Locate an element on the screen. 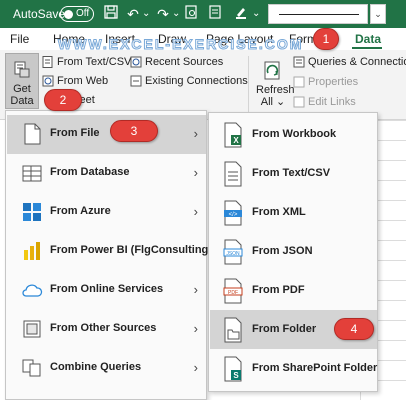  autosave-label: AutoSave is located at coordinates (39, 14).